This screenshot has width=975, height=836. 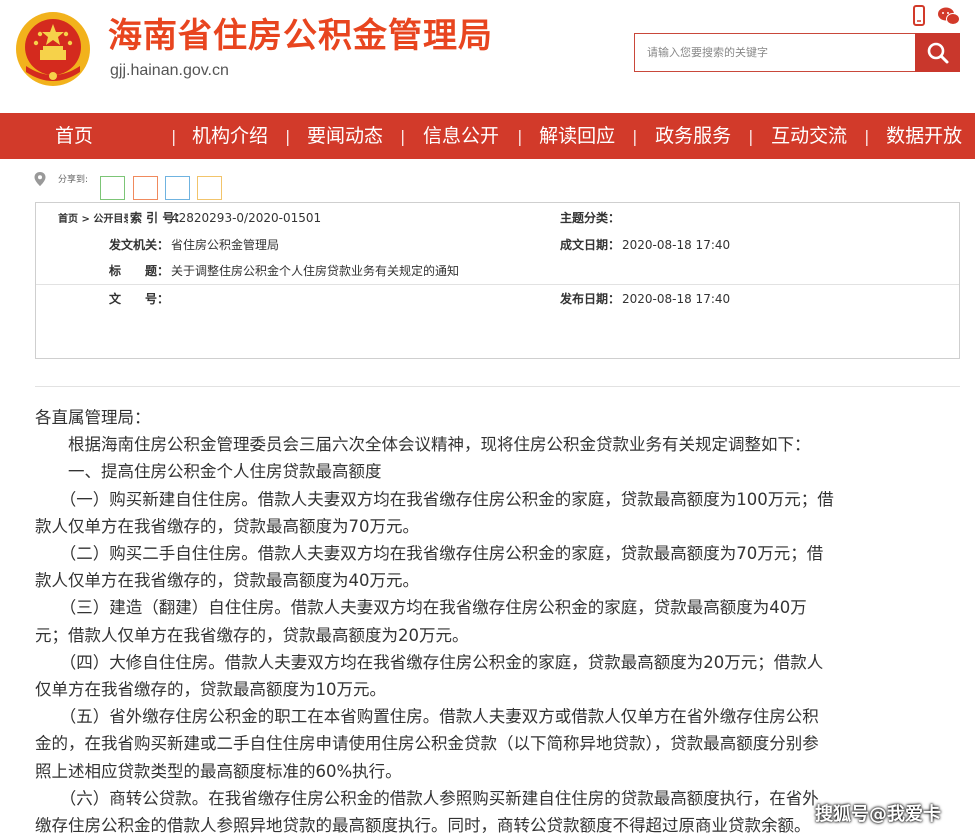 I want to click on article-line: 各直属管理局：, so click(x=93, y=417).